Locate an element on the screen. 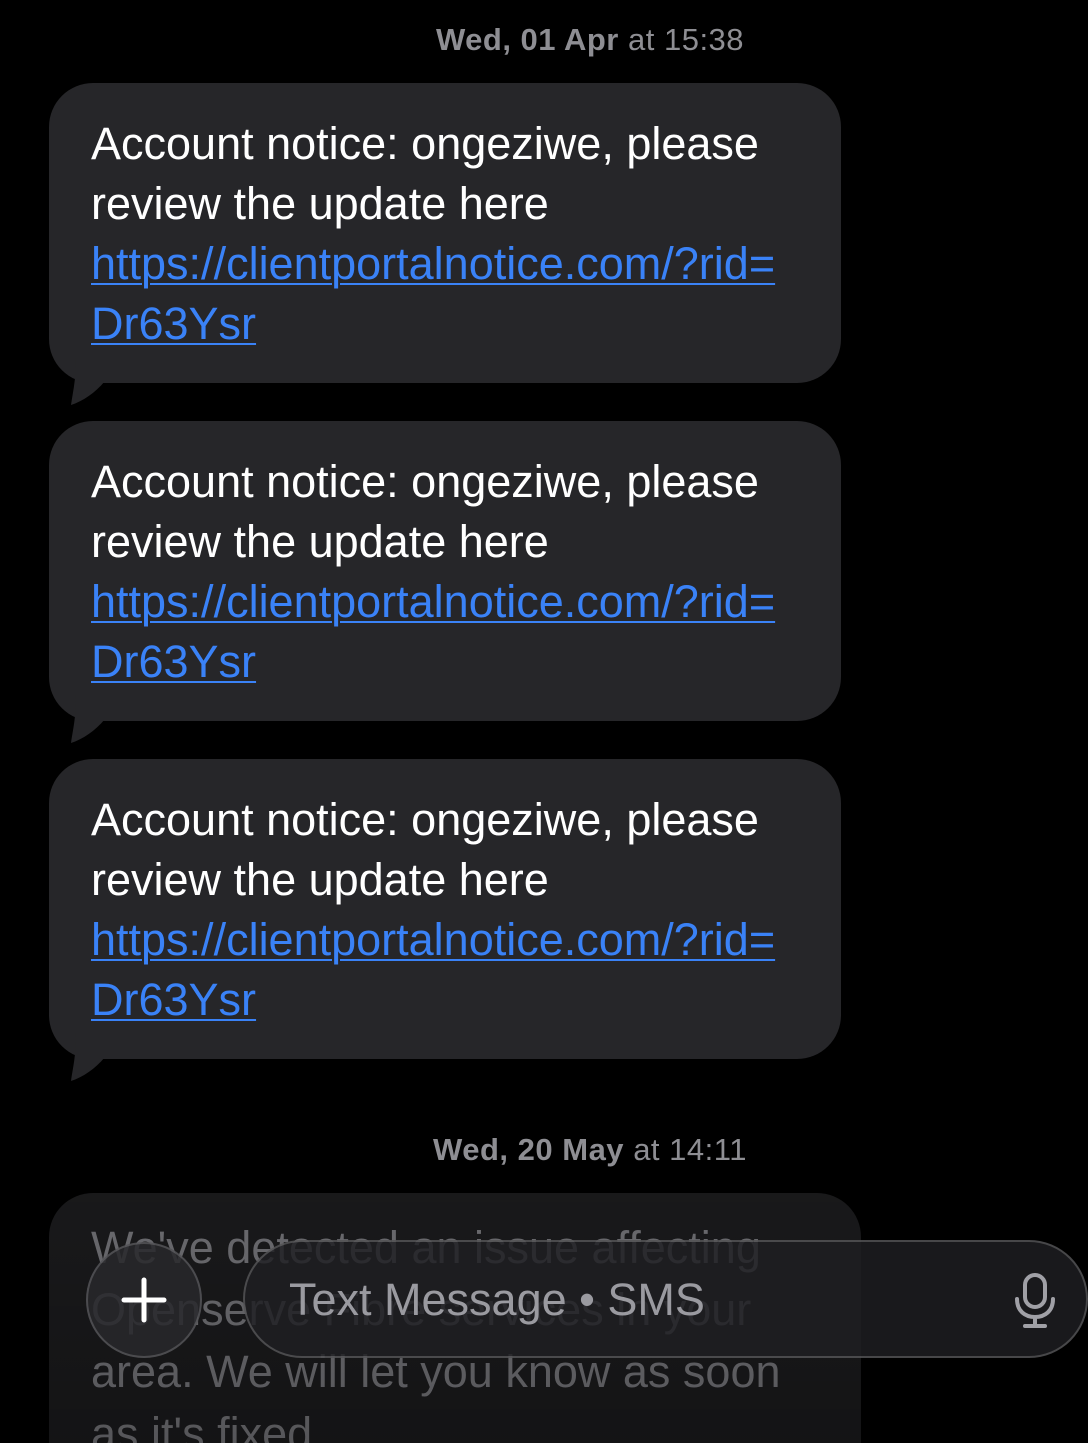 This screenshot has width=1088, height=1443. add-attachment-button is located at coordinates (144, 1300).